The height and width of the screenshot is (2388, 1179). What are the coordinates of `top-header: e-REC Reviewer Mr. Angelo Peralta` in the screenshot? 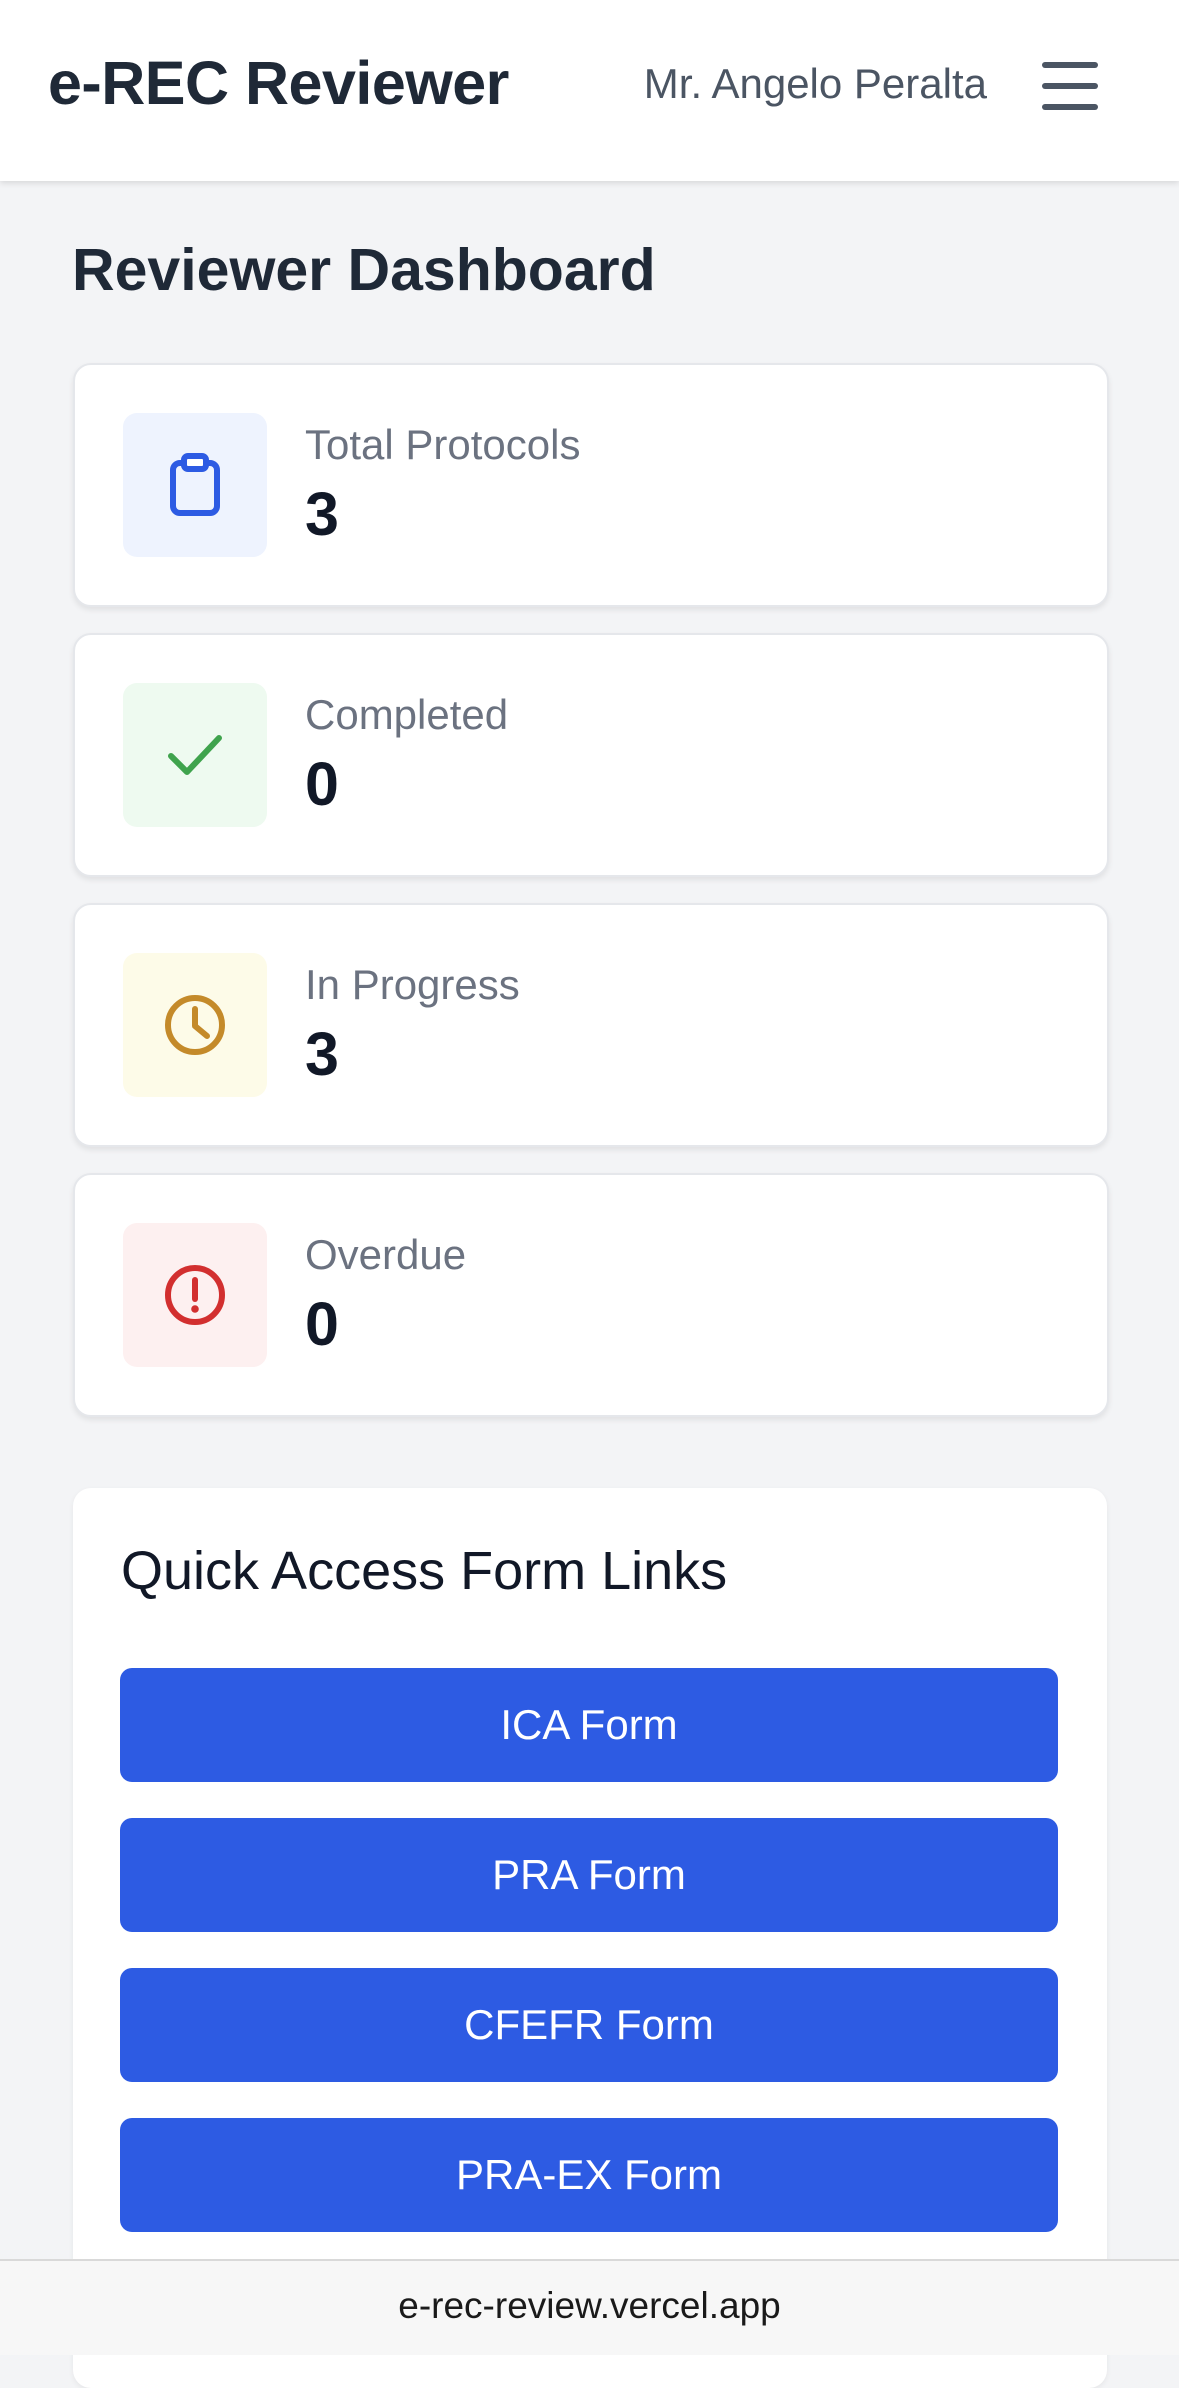 It's located at (589, 90).